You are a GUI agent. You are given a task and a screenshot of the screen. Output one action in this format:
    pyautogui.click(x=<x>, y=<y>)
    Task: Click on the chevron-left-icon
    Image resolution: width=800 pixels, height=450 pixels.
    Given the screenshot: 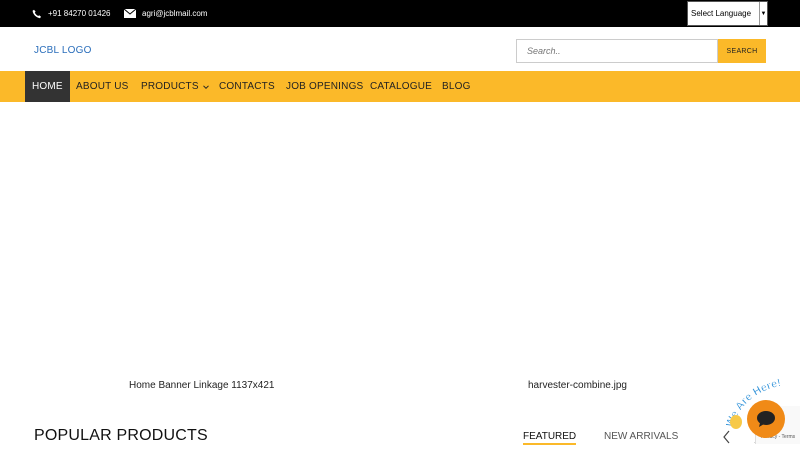 What is the action you would take?
    pyautogui.click(x=727, y=437)
    